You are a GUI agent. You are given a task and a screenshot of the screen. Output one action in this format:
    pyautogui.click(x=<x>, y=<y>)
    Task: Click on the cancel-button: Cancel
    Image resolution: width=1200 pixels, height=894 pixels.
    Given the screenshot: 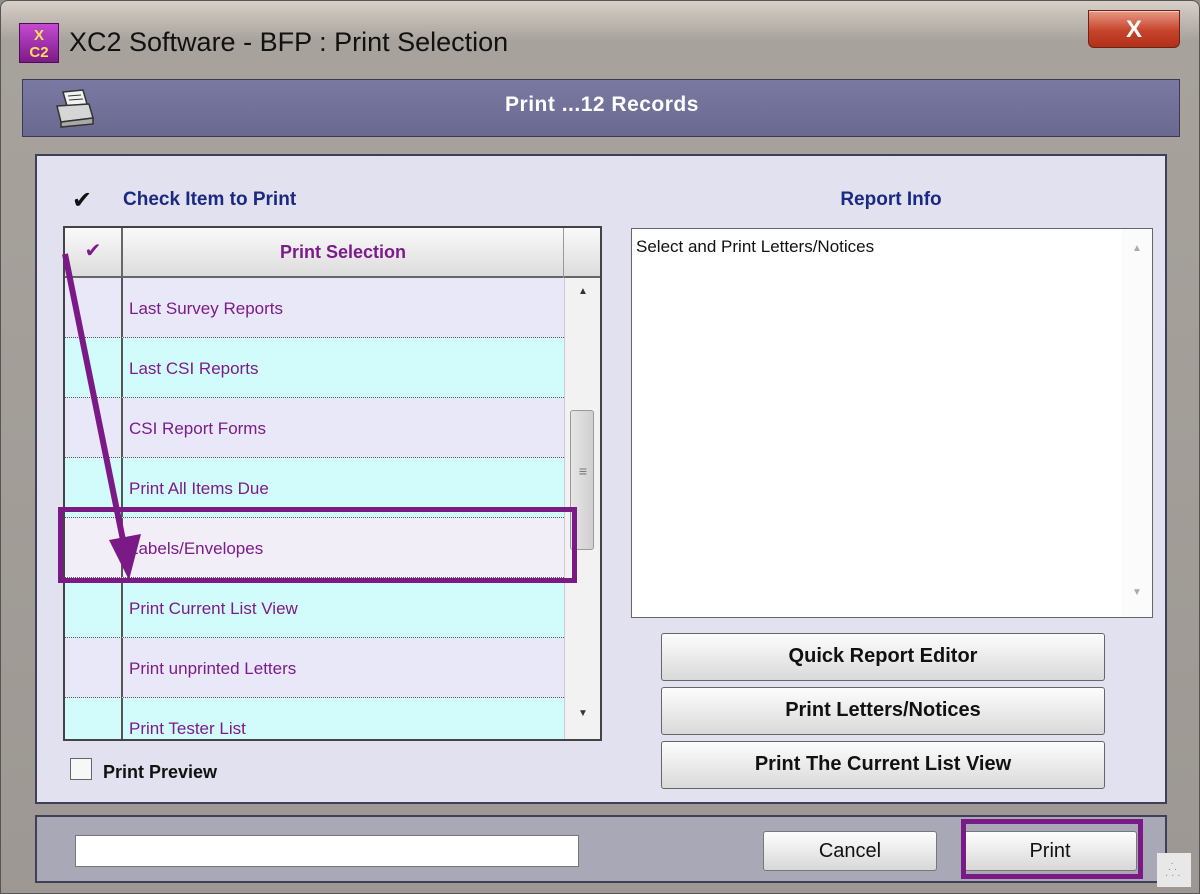 What is the action you would take?
    pyautogui.click(x=850, y=851)
    